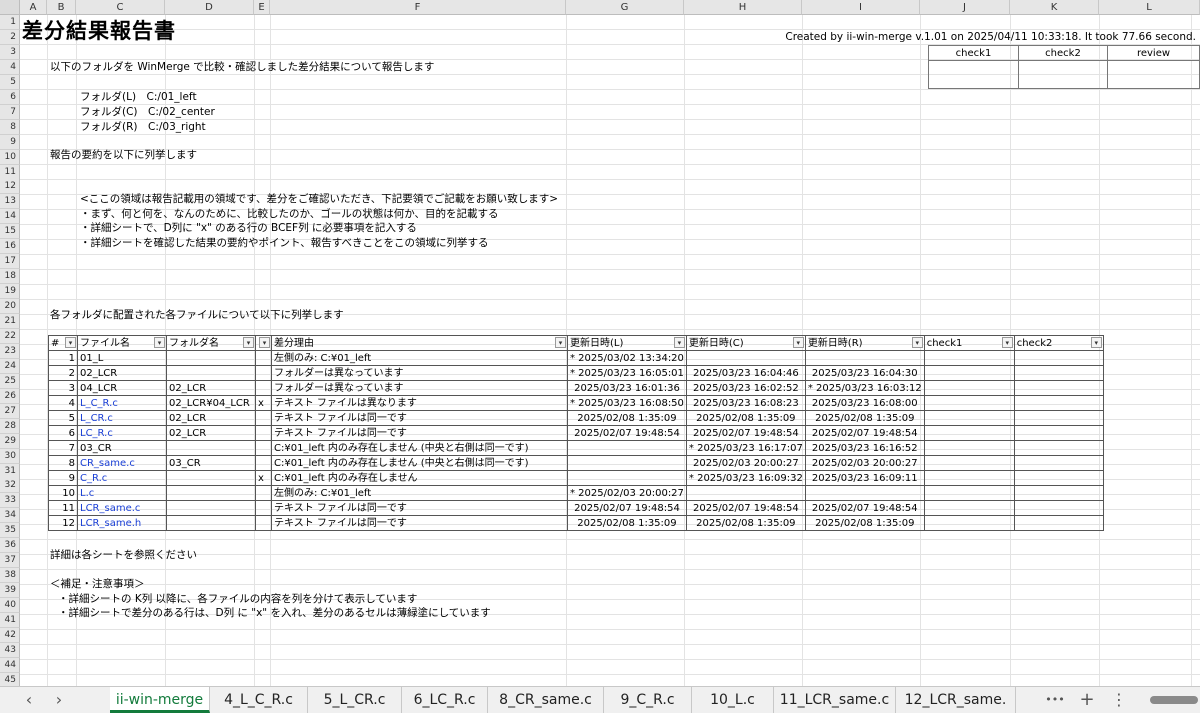  I want to click on file-name-cell: L_CR.c, so click(122, 418).